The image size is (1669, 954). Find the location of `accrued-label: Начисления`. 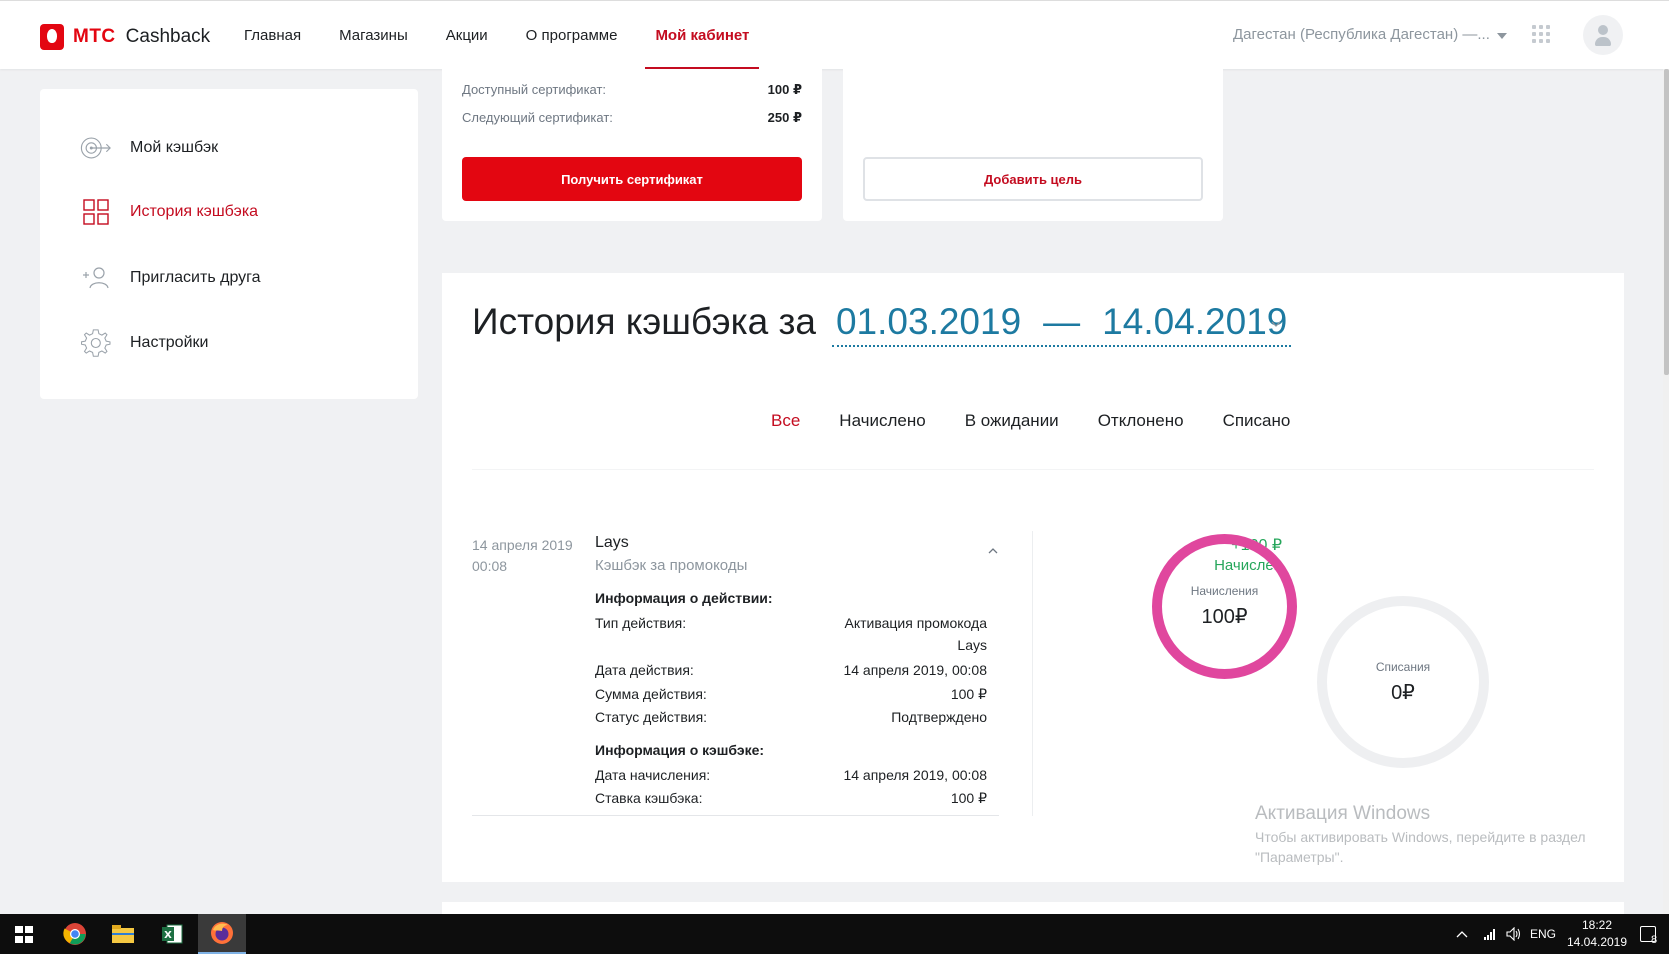

accrued-label: Начисления is located at coordinates (1224, 591).